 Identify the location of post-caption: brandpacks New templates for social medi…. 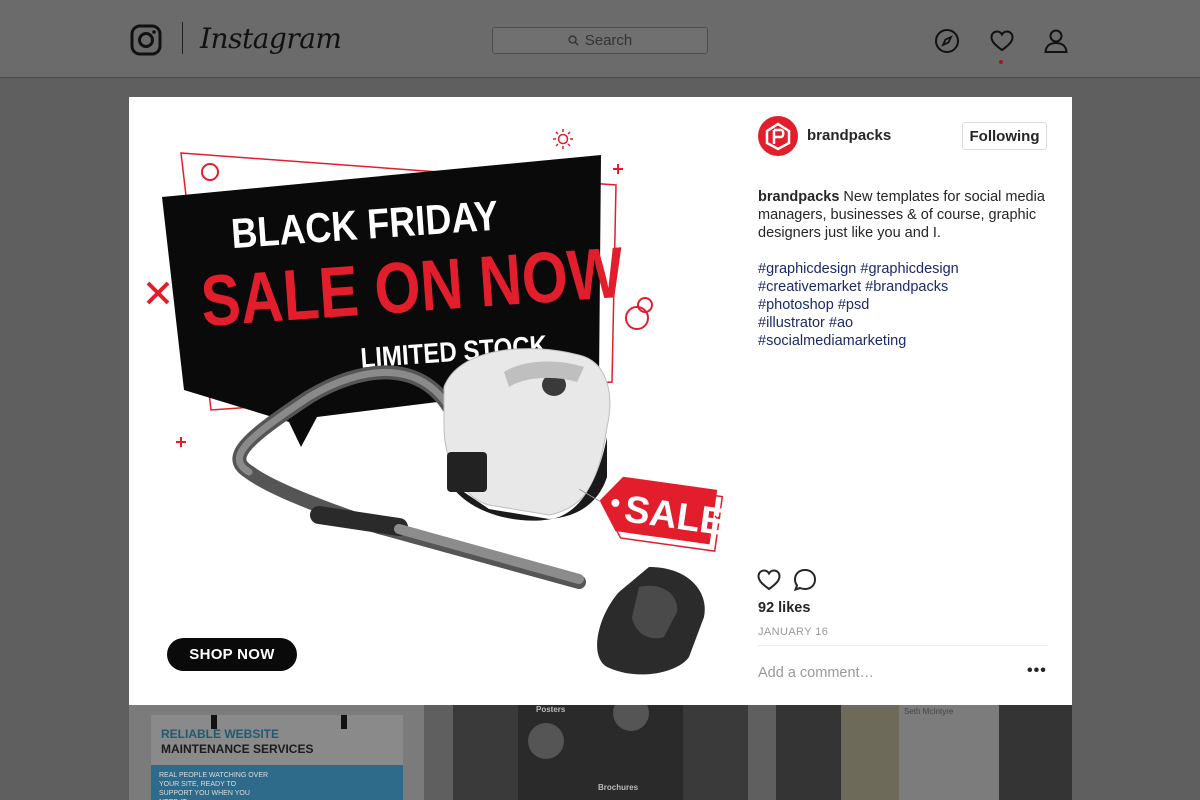
(905, 215).